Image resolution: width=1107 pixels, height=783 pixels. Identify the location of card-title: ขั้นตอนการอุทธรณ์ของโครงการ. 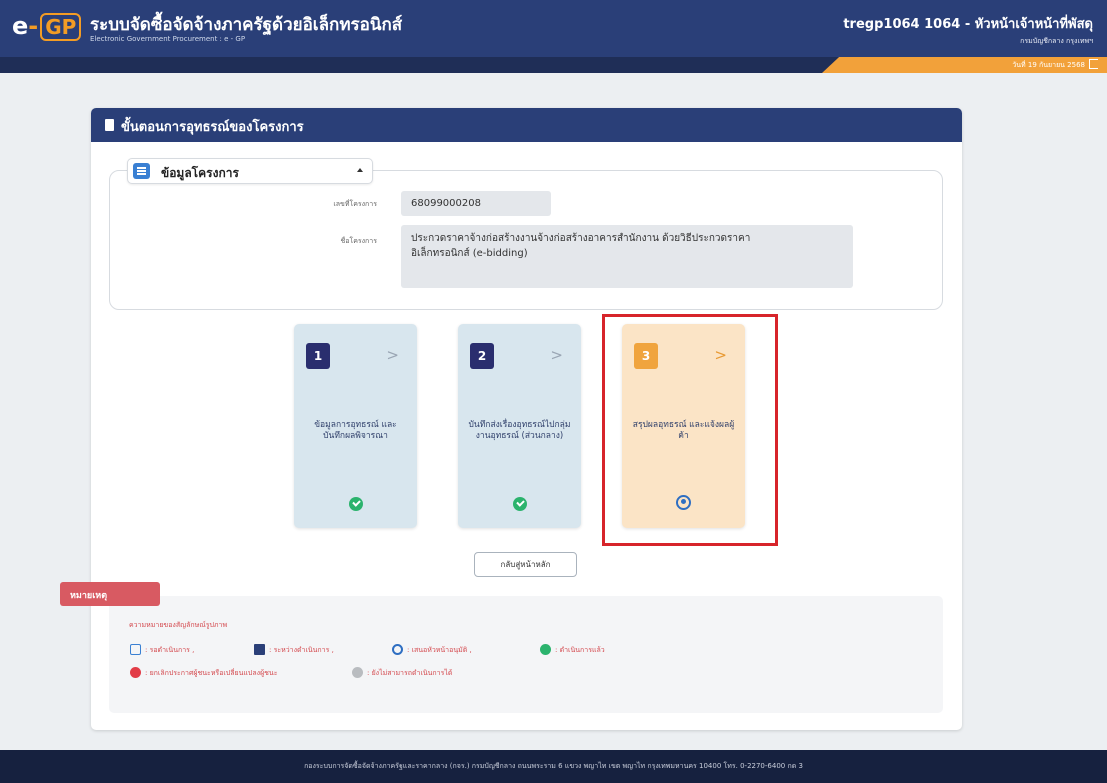
(212, 127).